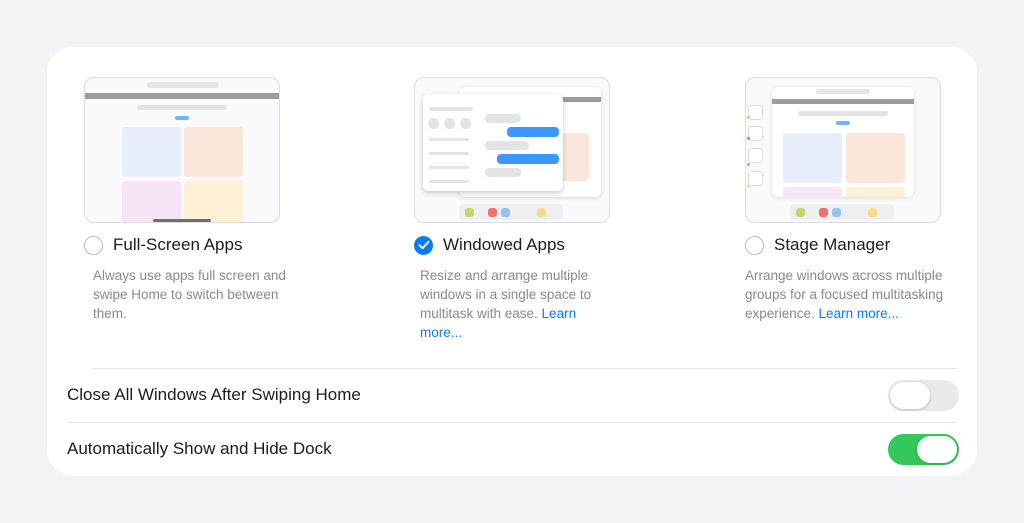 Image resolution: width=1024 pixels, height=523 pixels. What do you see at coordinates (875, 192) in the screenshot?
I see `stage-tile-yellow` at bounding box center [875, 192].